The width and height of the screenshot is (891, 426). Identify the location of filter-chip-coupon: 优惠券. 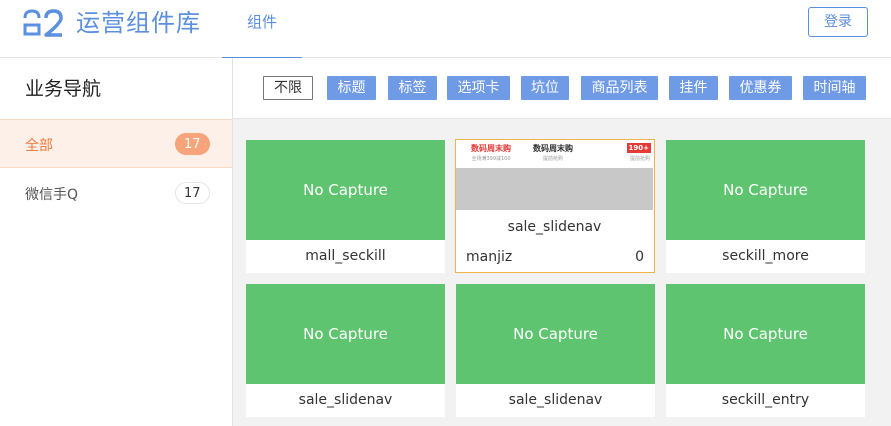
(760, 88).